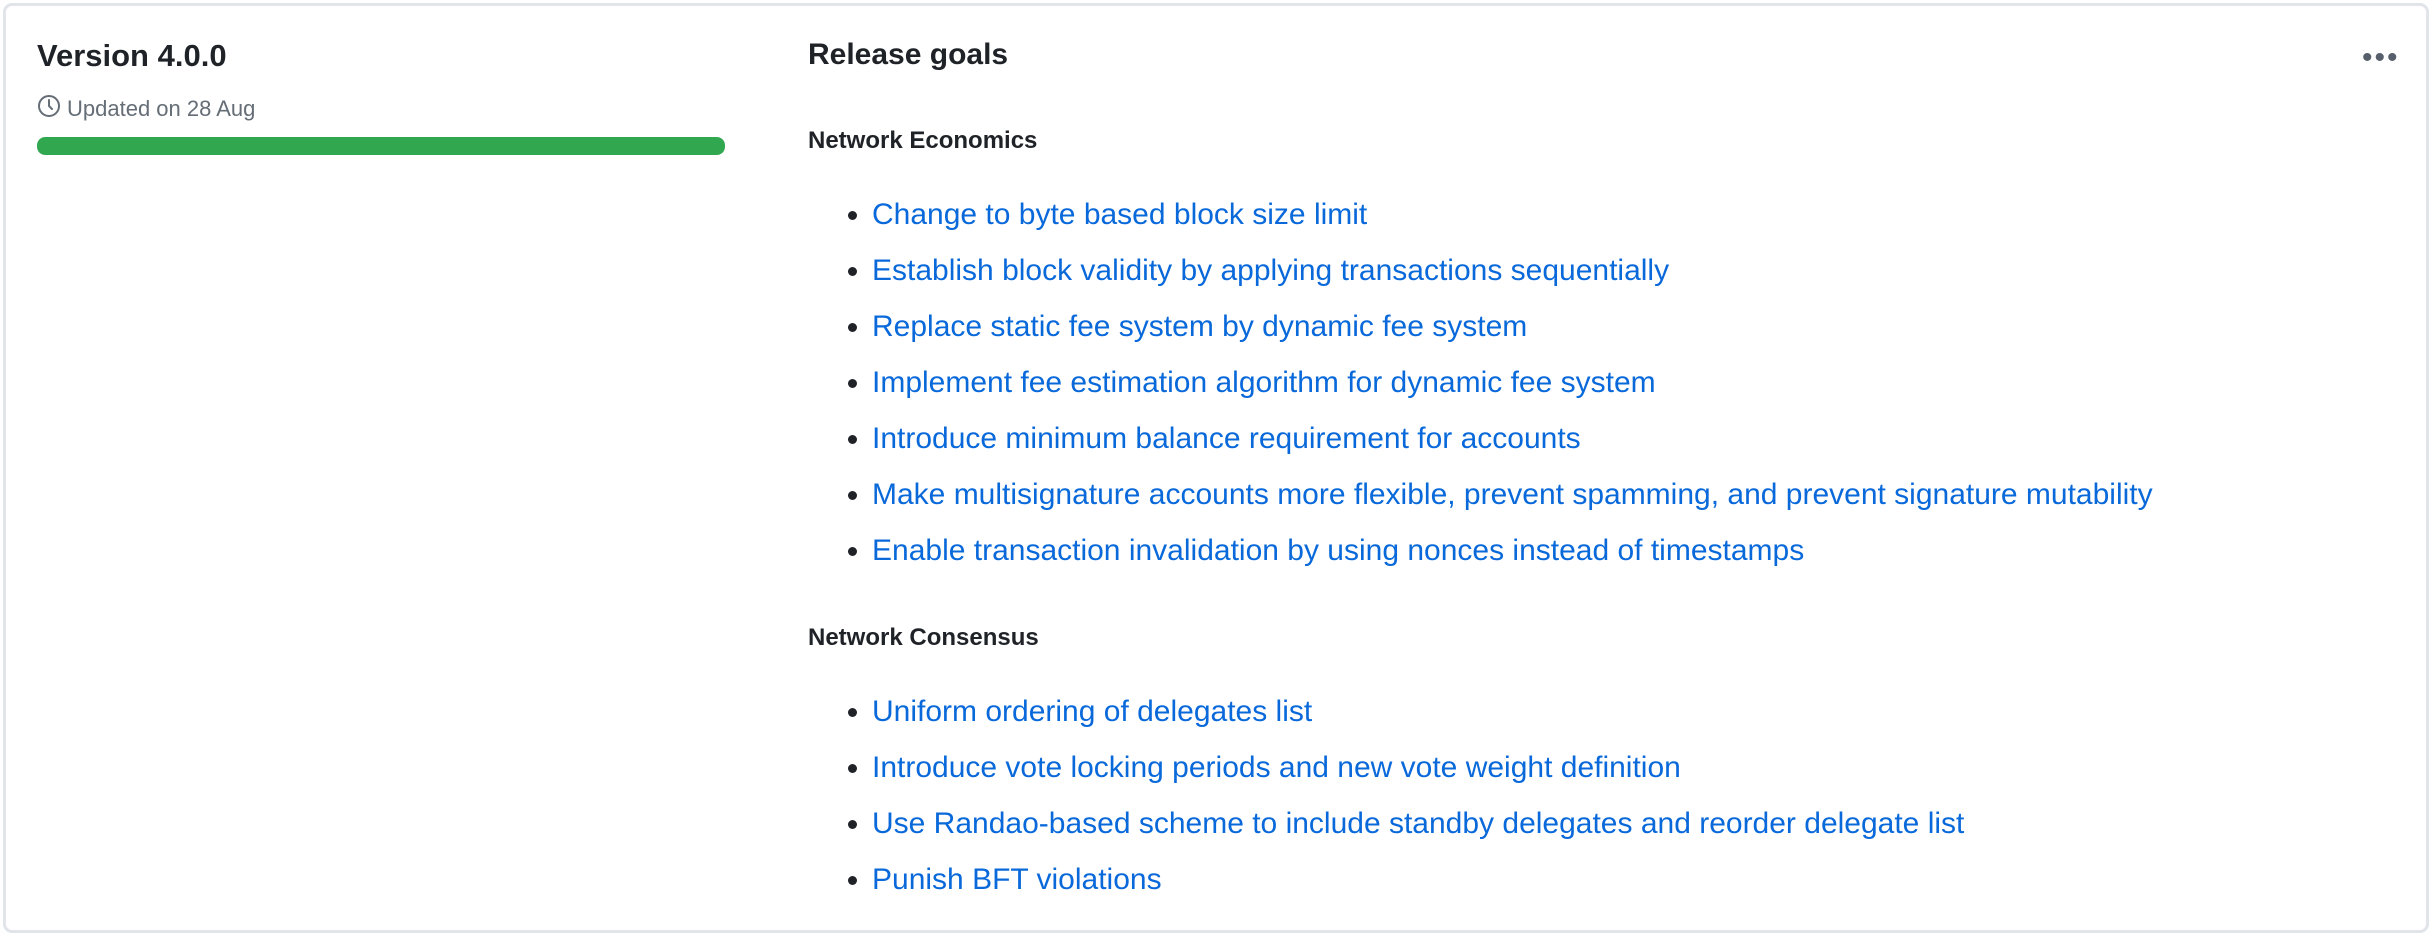 This screenshot has height=938, width=2434. I want to click on section-heading-network-consensus: Network Consensus, so click(923, 637).